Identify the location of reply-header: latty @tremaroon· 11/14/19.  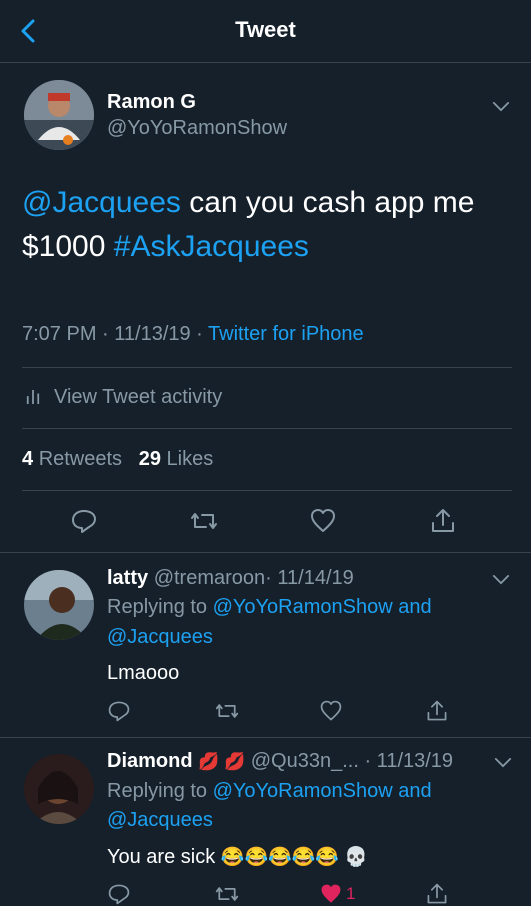
(230, 578).